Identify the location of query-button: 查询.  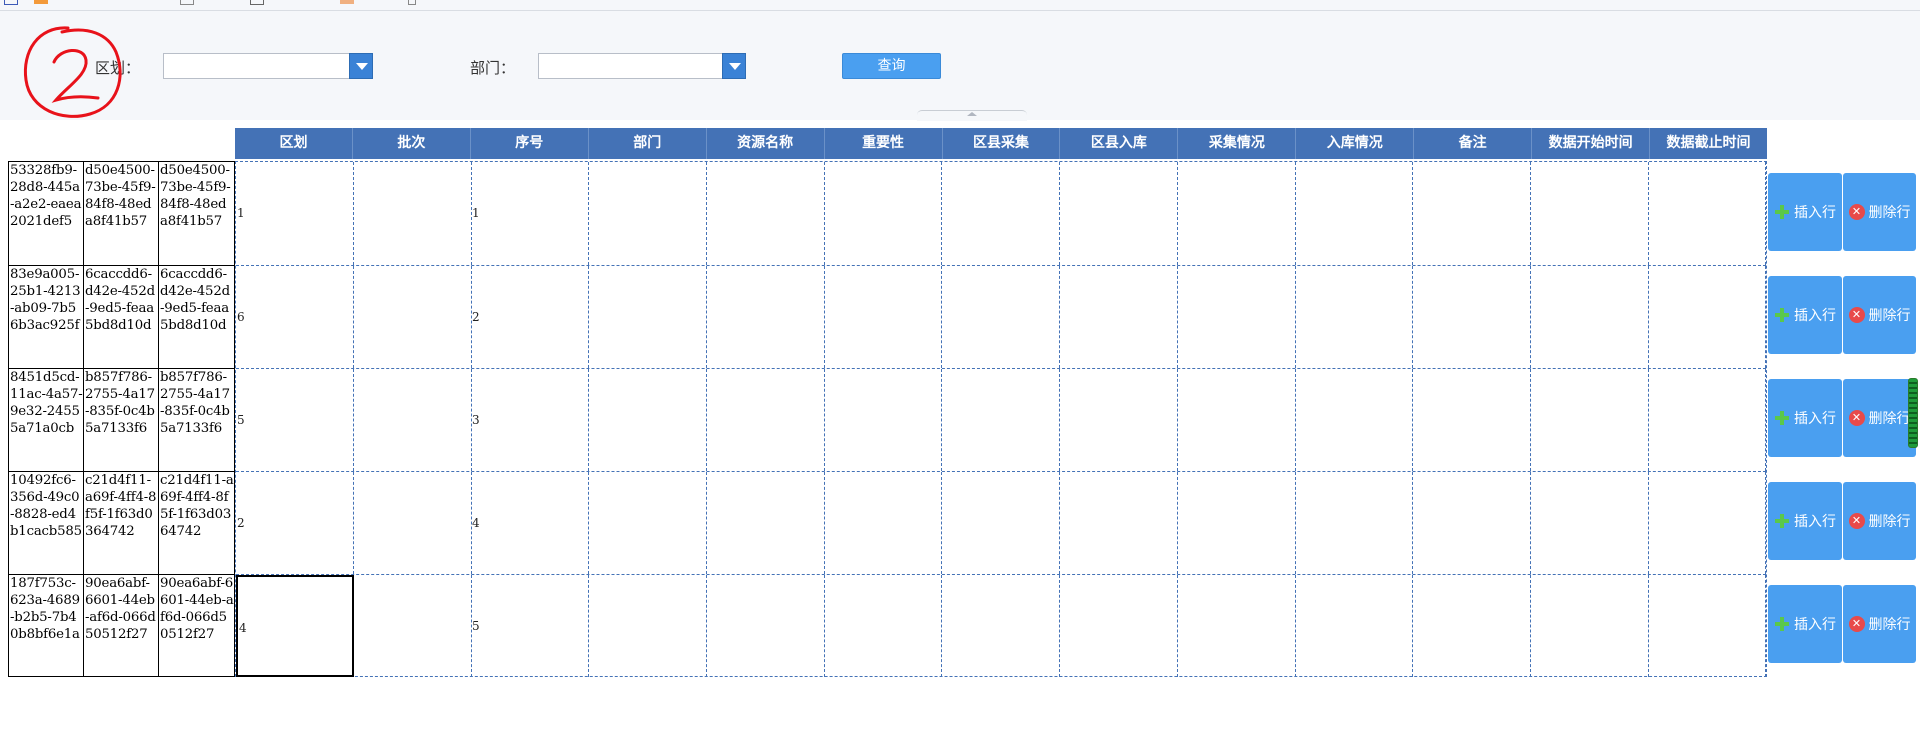
(891, 66).